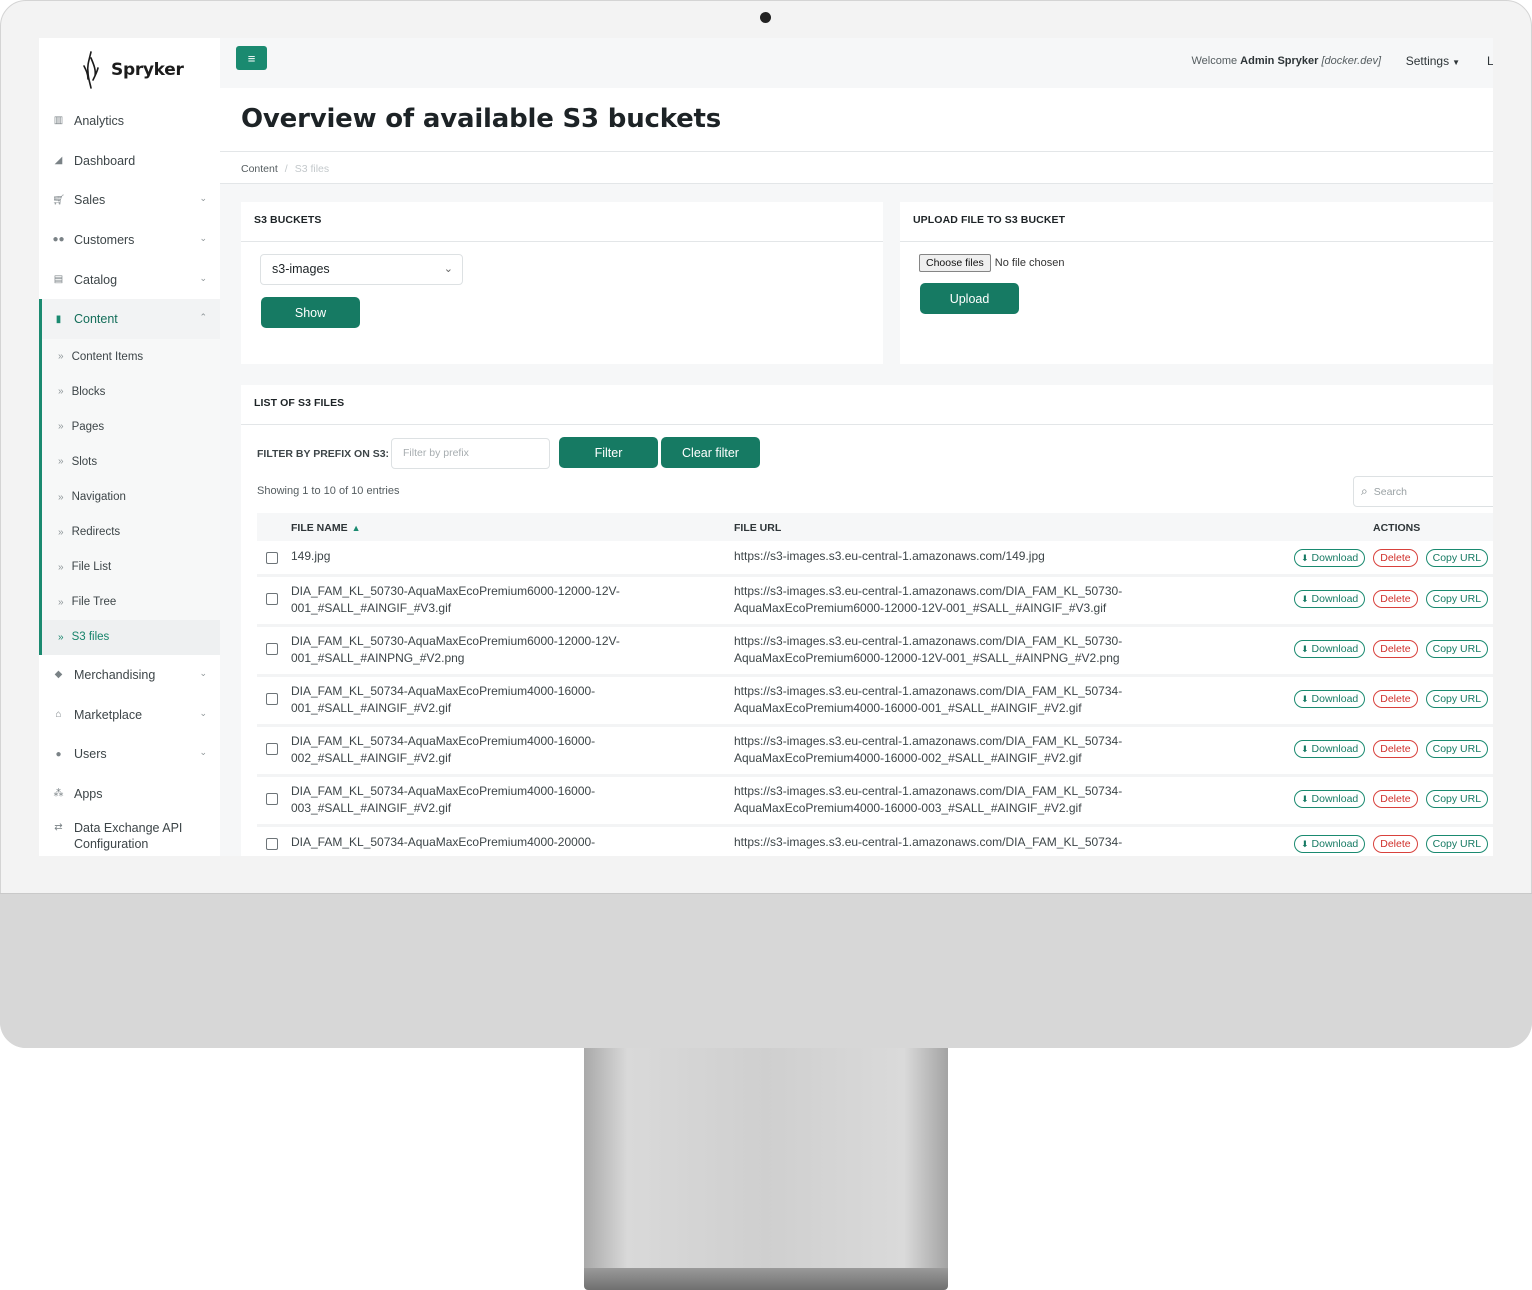 This screenshot has width=1532, height=1290. What do you see at coordinates (1423, 491) in the screenshot?
I see `table-search-input: ⌕ Search` at bounding box center [1423, 491].